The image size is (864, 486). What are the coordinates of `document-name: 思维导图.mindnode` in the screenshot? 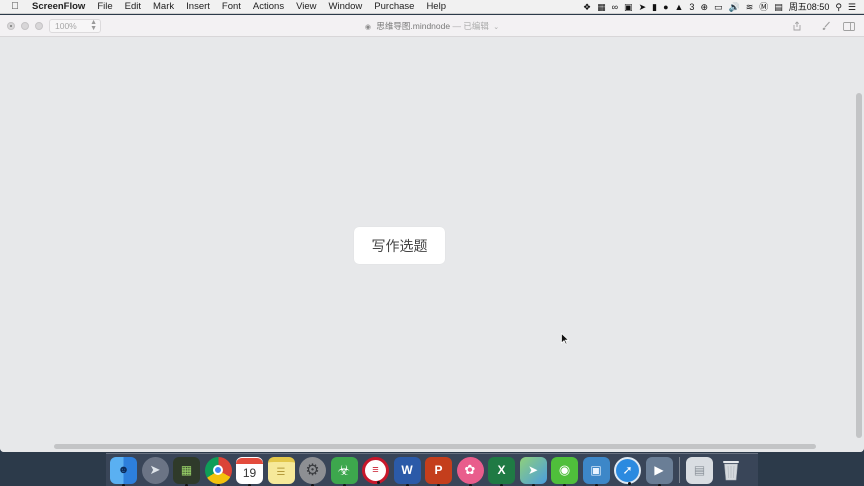 It's located at (413, 26).